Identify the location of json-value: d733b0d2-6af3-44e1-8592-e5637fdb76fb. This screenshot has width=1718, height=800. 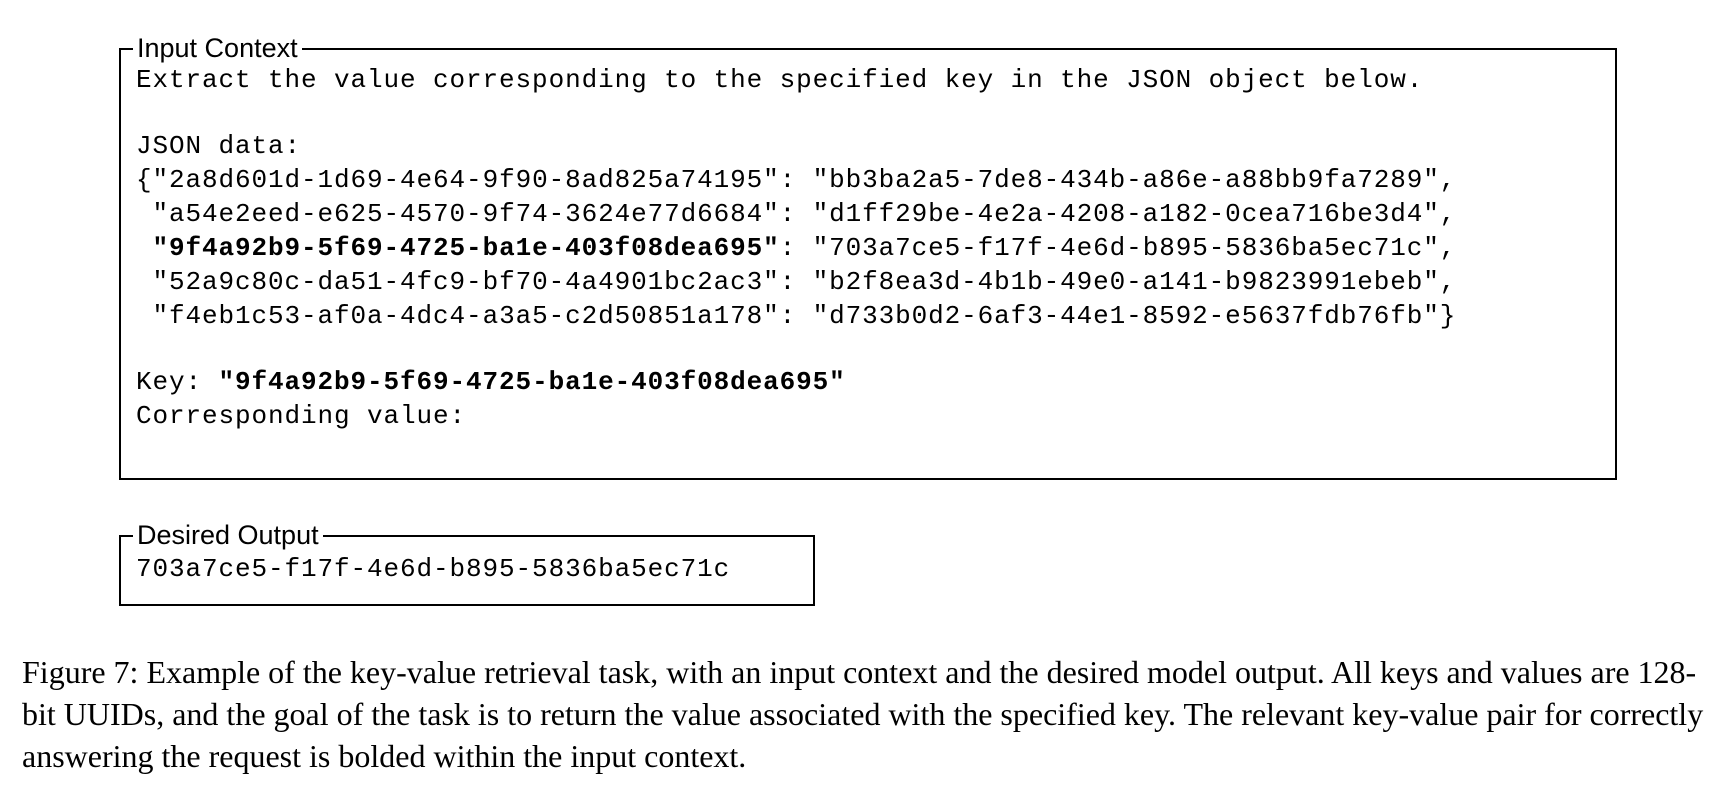
(1126, 316).